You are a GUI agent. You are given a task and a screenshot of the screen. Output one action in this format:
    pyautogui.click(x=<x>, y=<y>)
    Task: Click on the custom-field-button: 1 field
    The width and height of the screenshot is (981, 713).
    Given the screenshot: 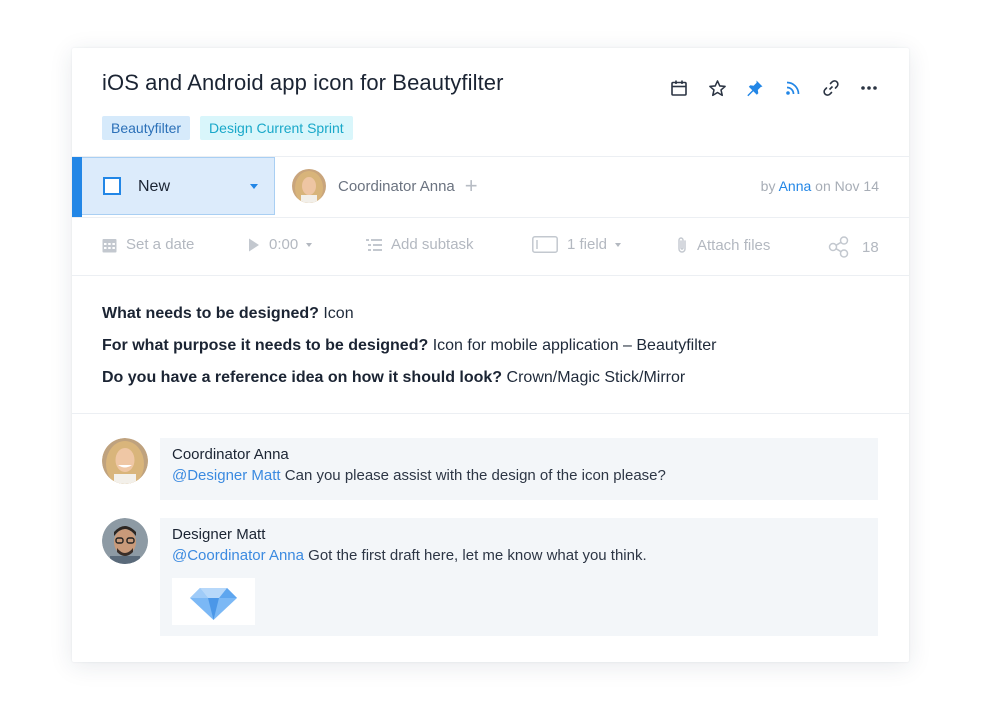 What is the action you would take?
    pyautogui.click(x=577, y=244)
    